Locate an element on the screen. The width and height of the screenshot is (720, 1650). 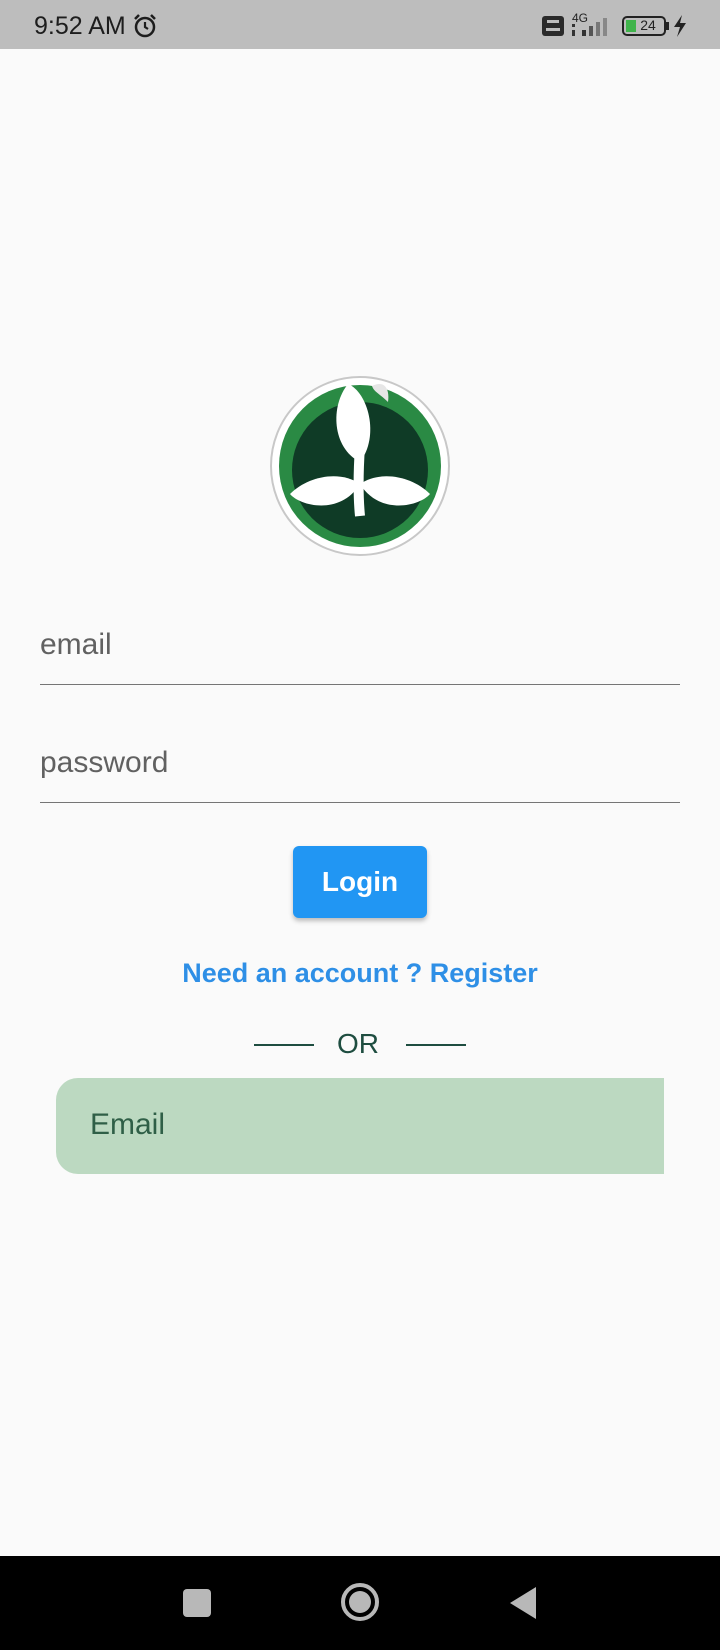
email-login-input: Email is located at coordinates (360, 1126).